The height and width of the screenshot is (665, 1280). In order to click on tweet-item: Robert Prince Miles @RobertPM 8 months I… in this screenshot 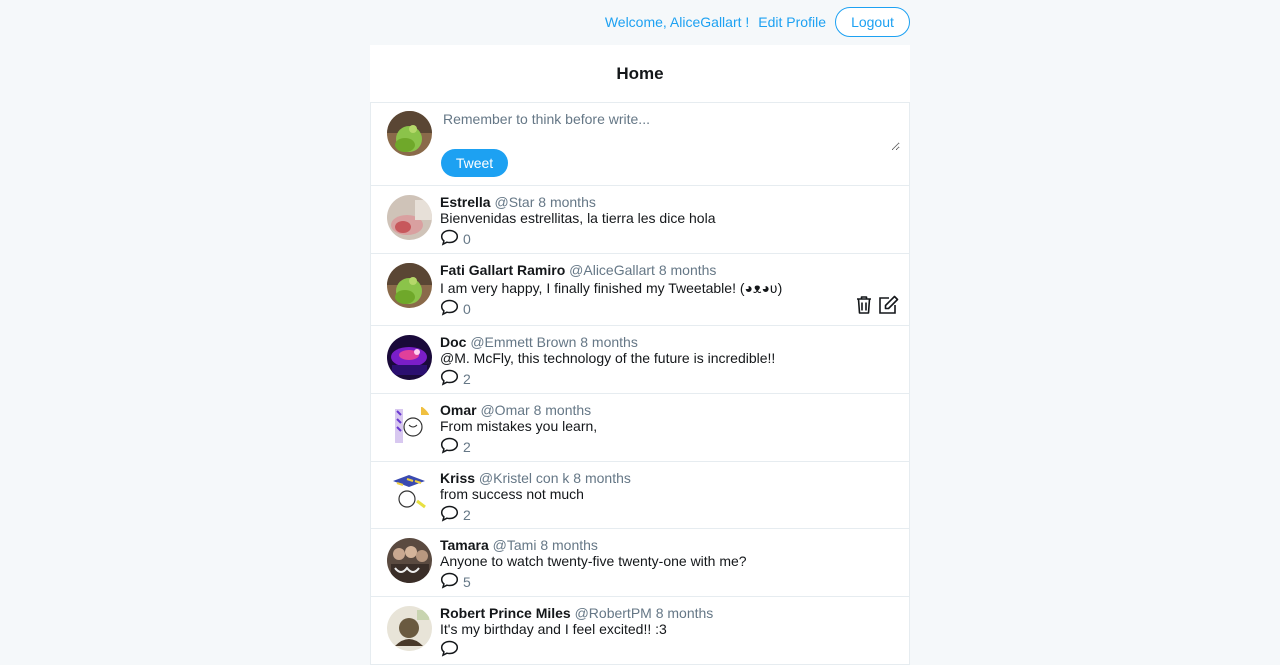, I will do `click(640, 631)`.